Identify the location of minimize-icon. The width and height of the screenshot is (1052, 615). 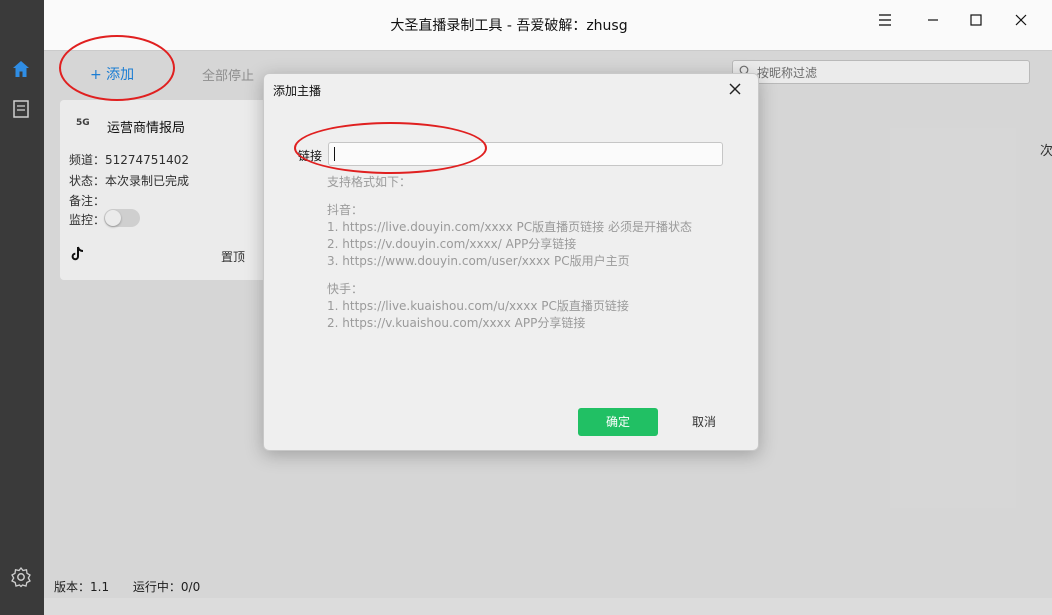
(933, 20).